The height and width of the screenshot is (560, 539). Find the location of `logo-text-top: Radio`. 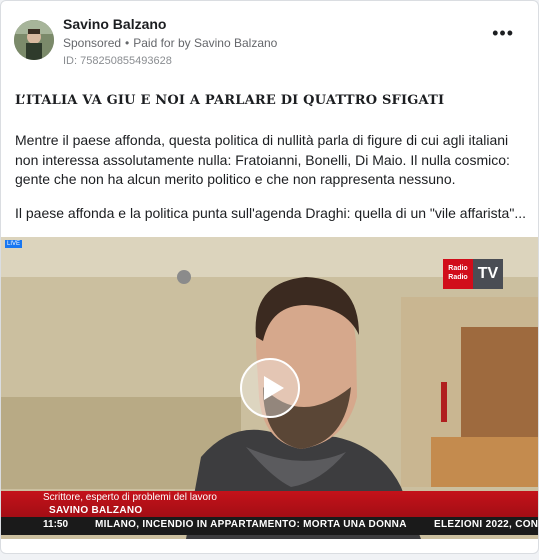

logo-text-top: Radio is located at coordinates (458, 268).